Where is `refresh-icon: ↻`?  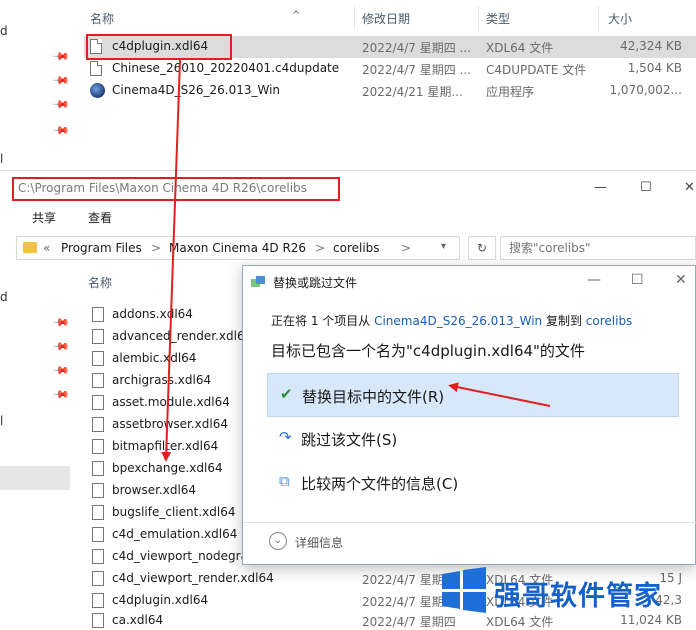
refresh-icon: ↻ is located at coordinates (482, 248).